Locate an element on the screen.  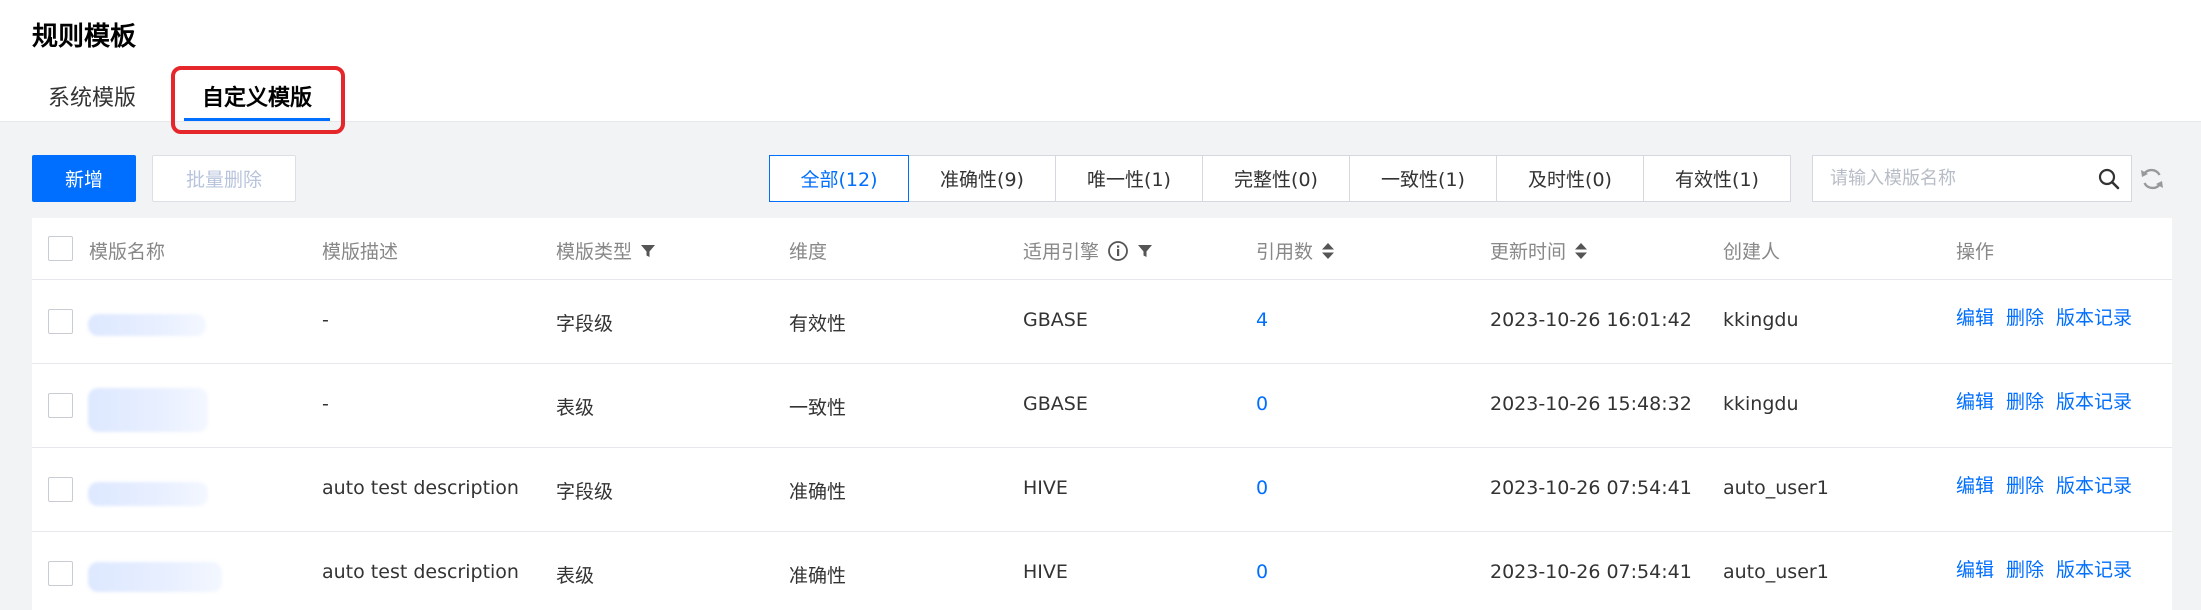
annotation-highlight-box is located at coordinates (258, 100).